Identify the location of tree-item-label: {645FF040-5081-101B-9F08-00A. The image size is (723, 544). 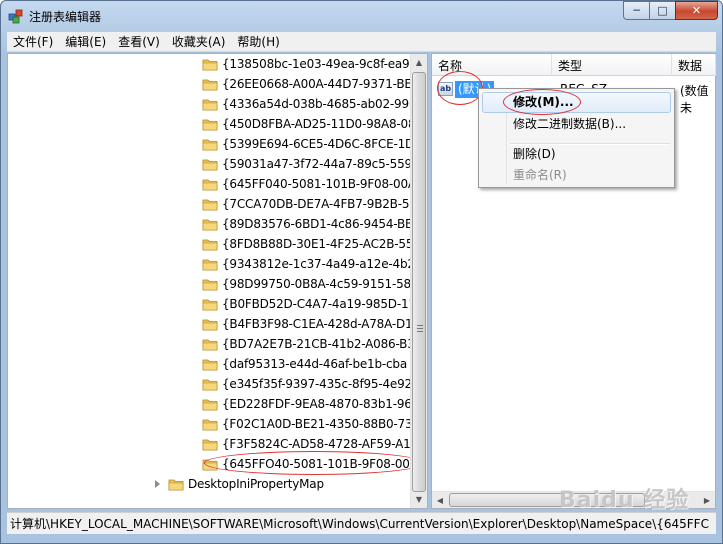
(317, 184).